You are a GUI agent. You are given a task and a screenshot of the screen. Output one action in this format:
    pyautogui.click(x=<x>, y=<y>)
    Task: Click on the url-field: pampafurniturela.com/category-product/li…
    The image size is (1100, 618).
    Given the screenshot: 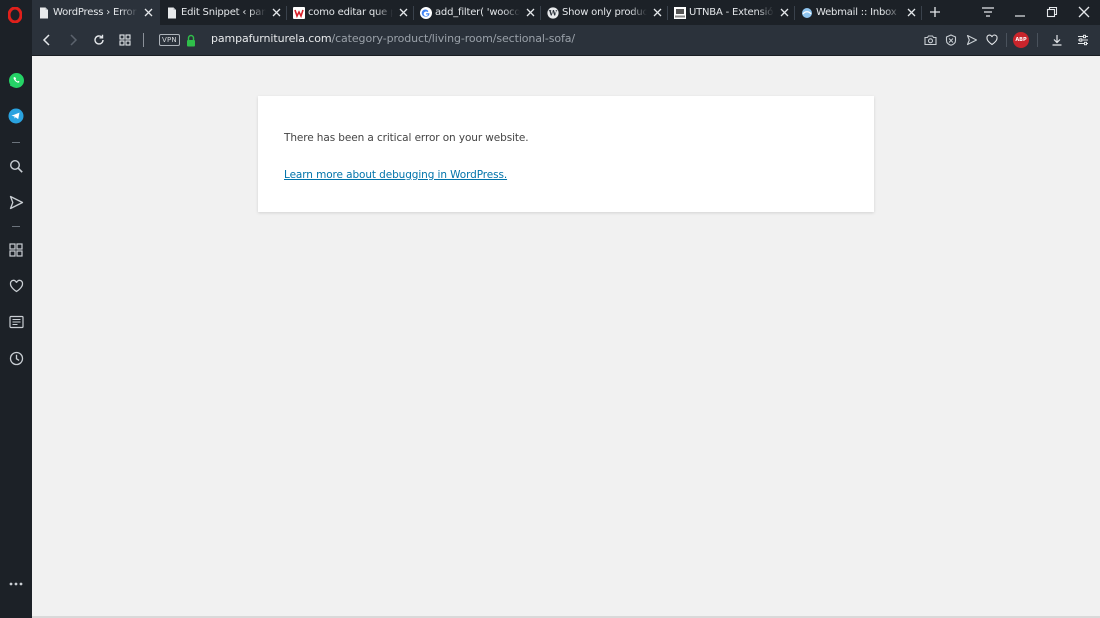 What is the action you would take?
    pyautogui.click(x=393, y=38)
    